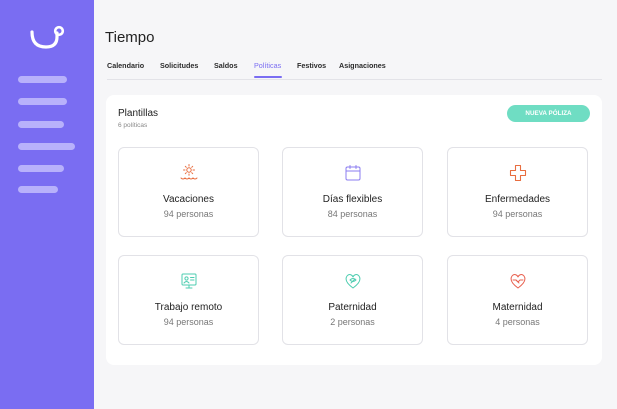 The height and width of the screenshot is (409, 617). What do you see at coordinates (517, 322) in the screenshot?
I see `policy-count: 4 personas` at bounding box center [517, 322].